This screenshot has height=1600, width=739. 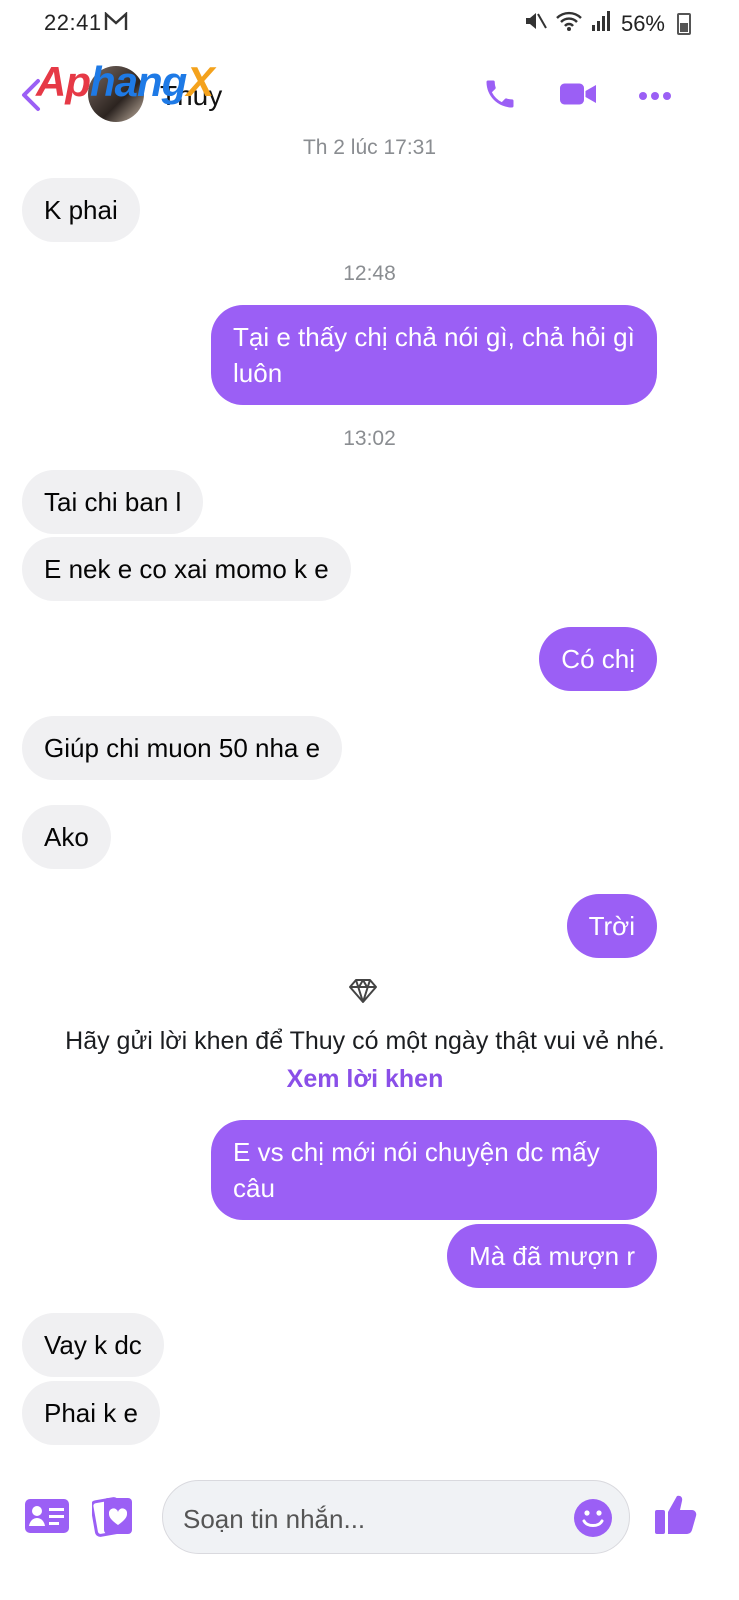 I want to click on message-incoming: Tai chi ban l, so click(x=113, y=502).